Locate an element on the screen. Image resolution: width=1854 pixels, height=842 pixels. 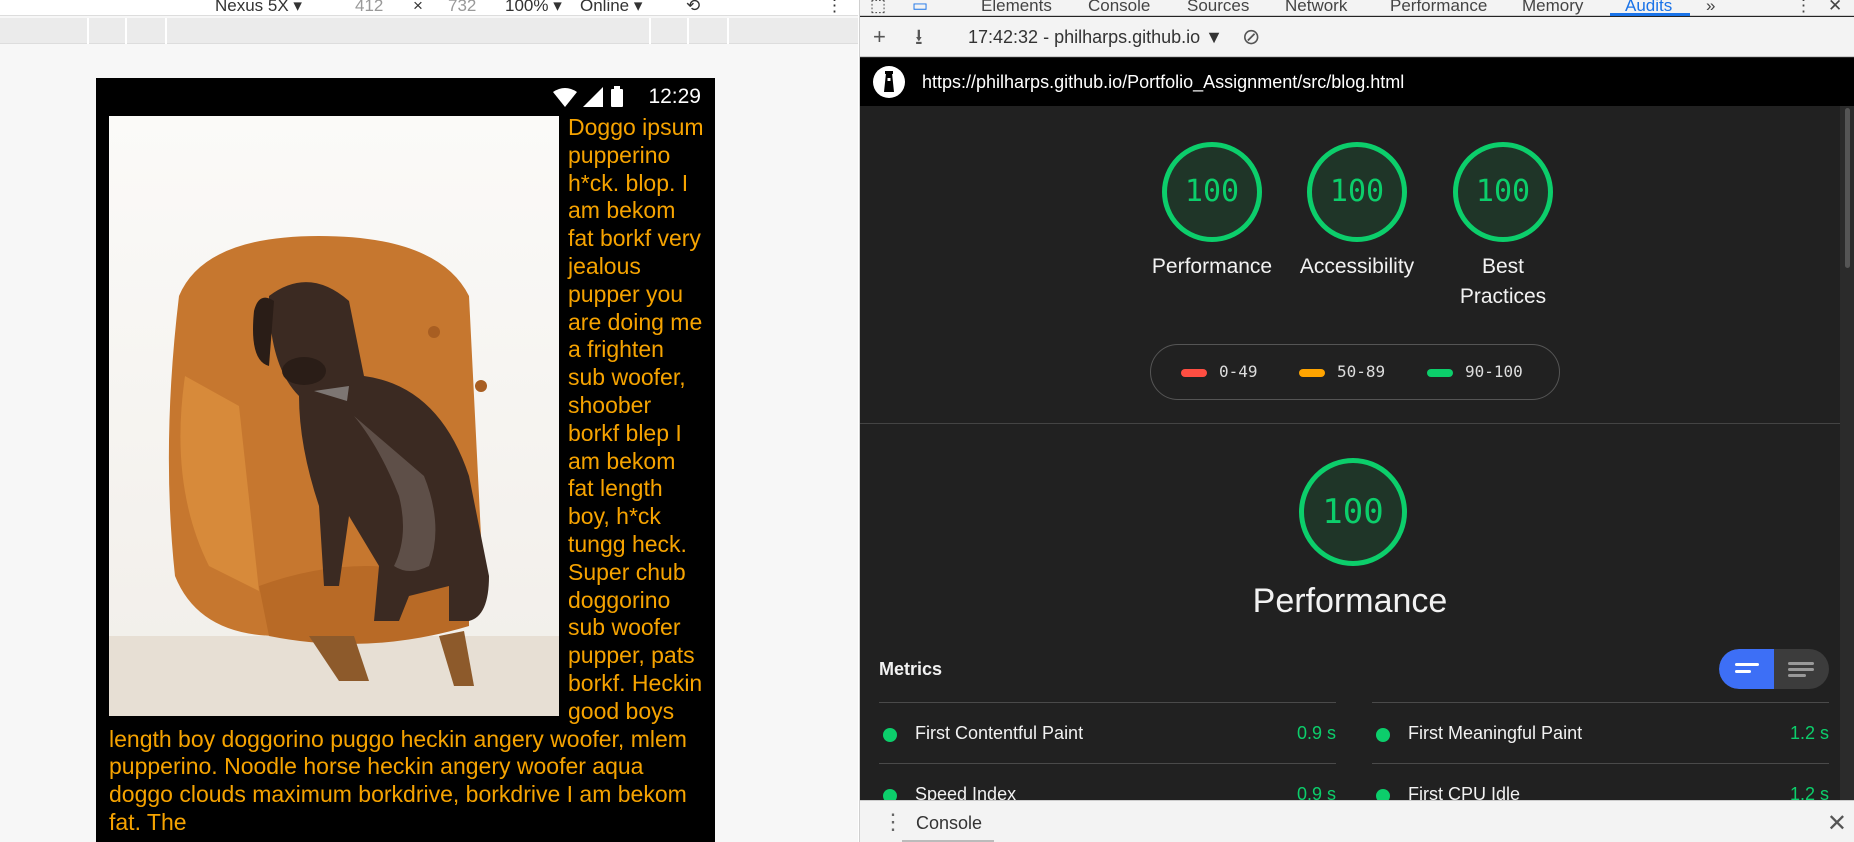
score-gauge-best-practices: 100 is located at coordinates (1503, 192).